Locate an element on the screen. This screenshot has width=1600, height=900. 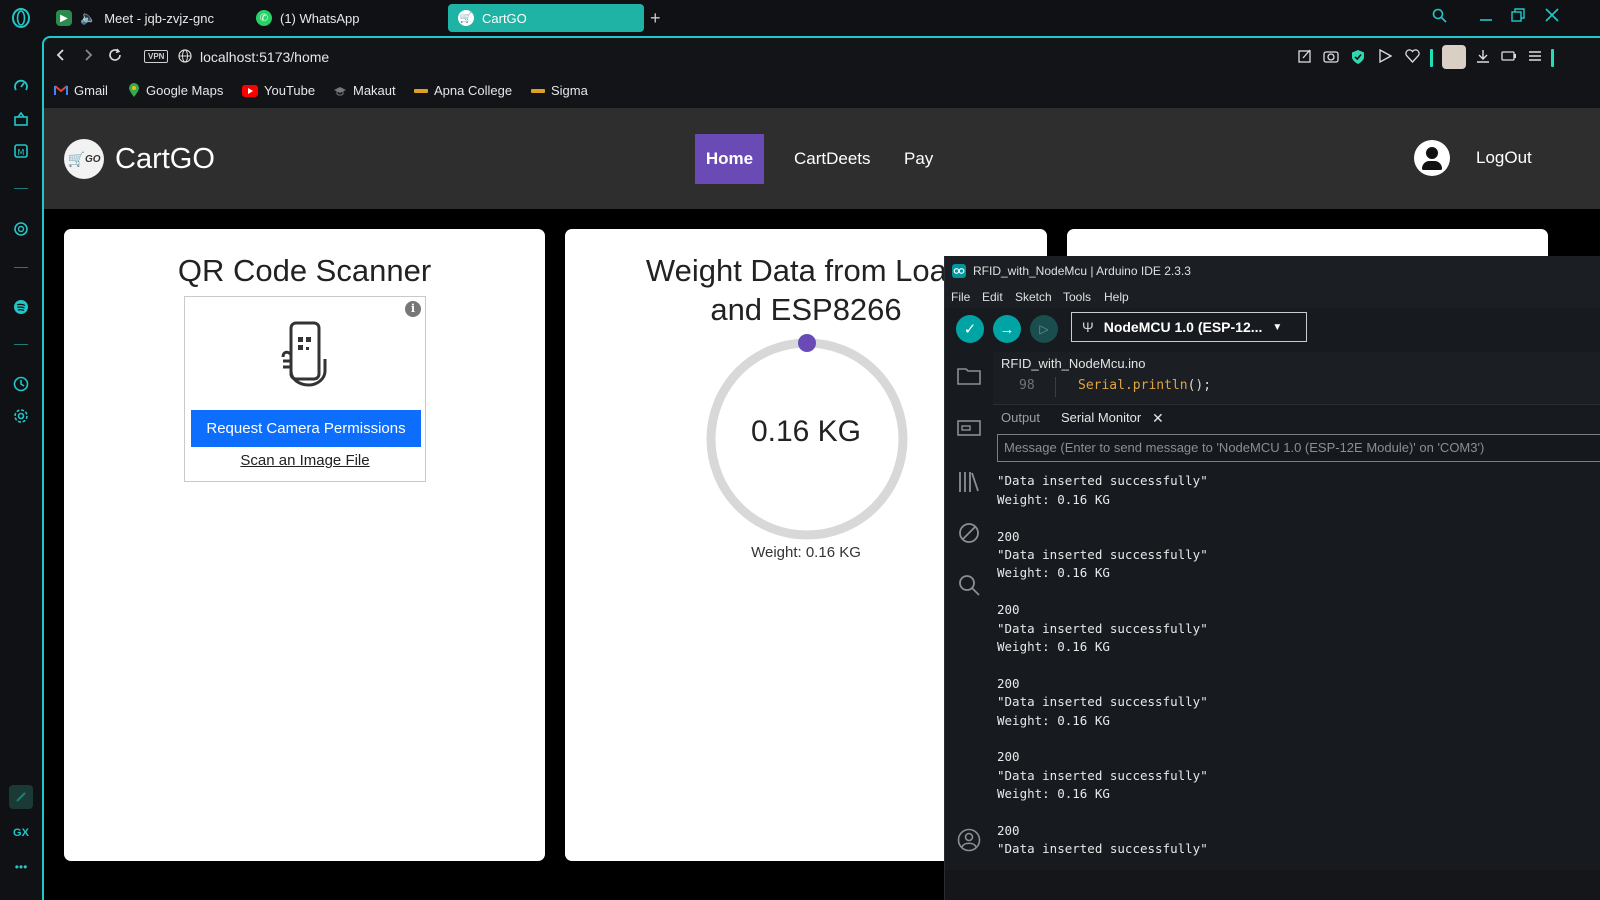
restore-icon is located at coordinates (1518, 17).